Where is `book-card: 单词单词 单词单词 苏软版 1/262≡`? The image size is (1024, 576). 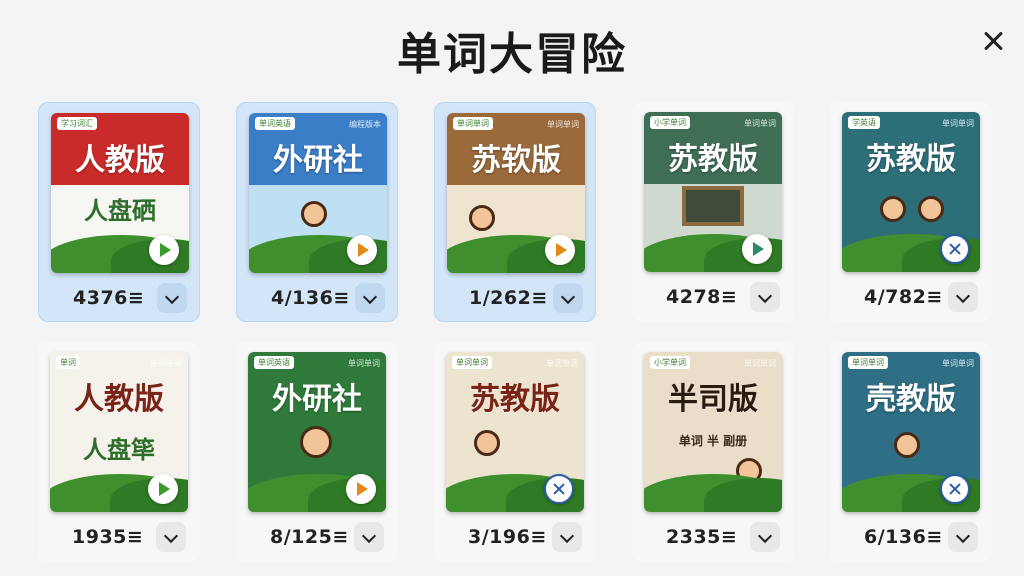 book-card: 单词单词 单词单词 苏软版 1/262≡ is located at coordinates (515, 212).